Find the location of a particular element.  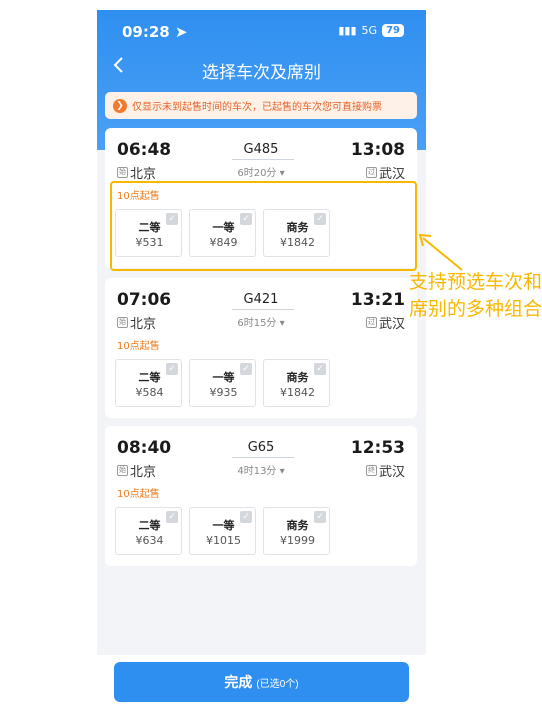

arrow-icon is located at coordinates (440, 252).